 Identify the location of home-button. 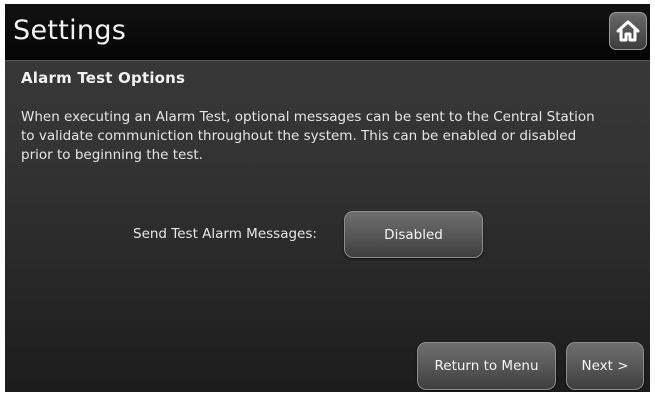
(628, 31).